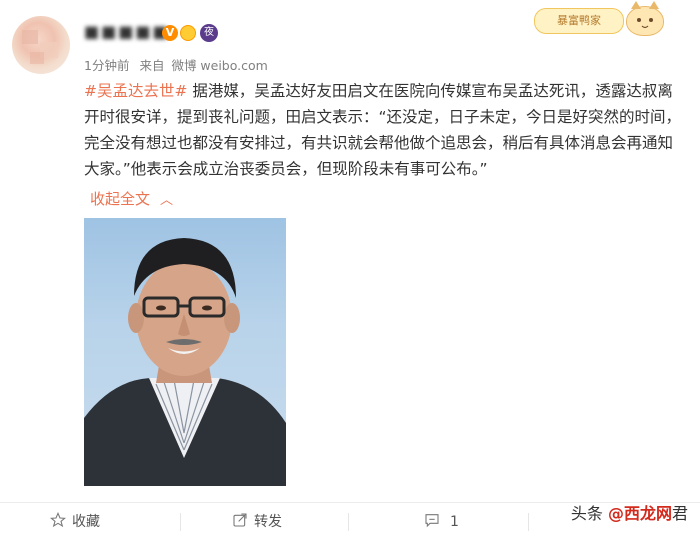 Image resolution: width=700 pixels, height=541 pixels. I want to click on author-name: ■■■■■, so click(127, 31).